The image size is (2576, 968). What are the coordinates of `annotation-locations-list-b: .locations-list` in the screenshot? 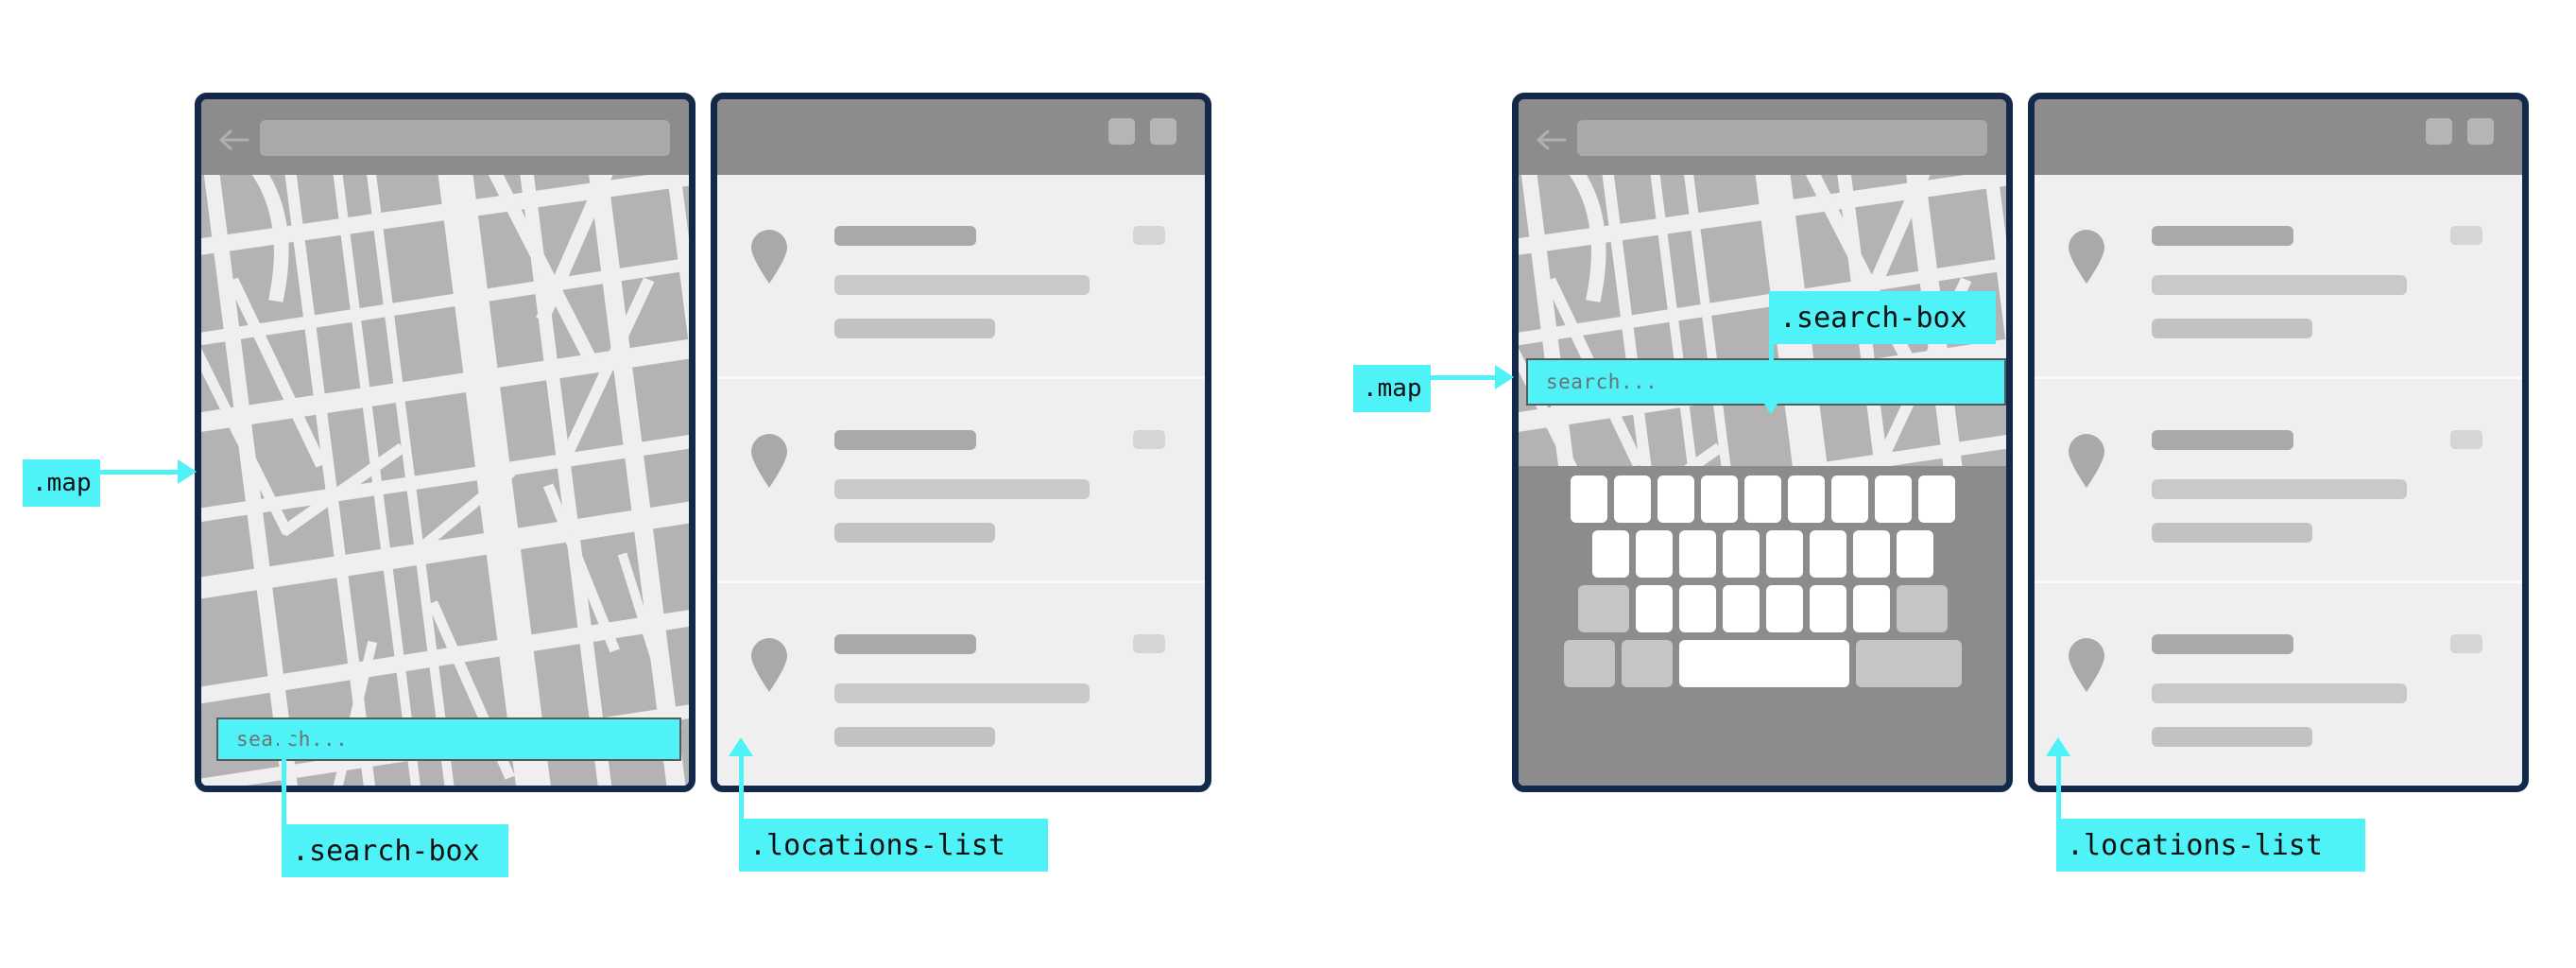 It's located at (2210, 845).